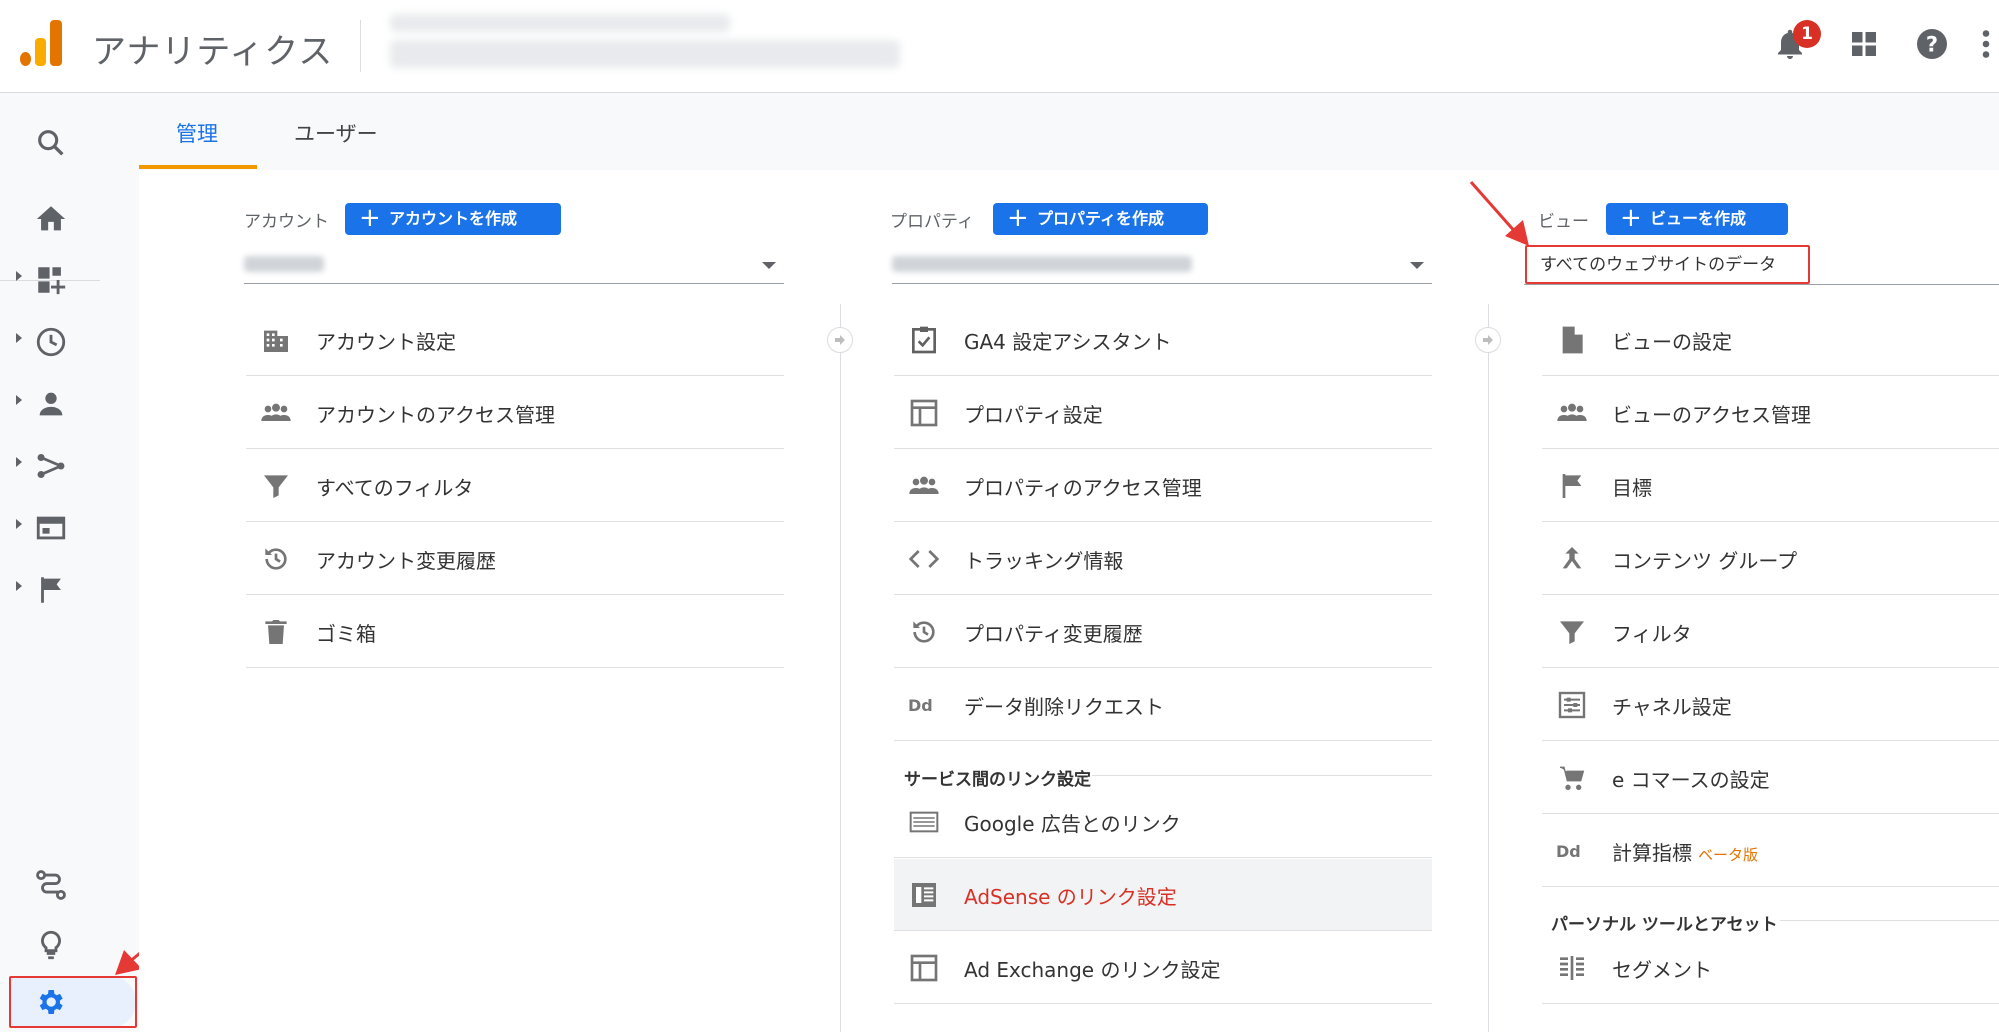 Image resolution: width=1999 pixels, height=1032 pixels. What do you see at coordinates (1072, 824) in the screenshot?
I see `google-ads-link-label: Google 広告とのリンク` at bounding box center [1072, 824].